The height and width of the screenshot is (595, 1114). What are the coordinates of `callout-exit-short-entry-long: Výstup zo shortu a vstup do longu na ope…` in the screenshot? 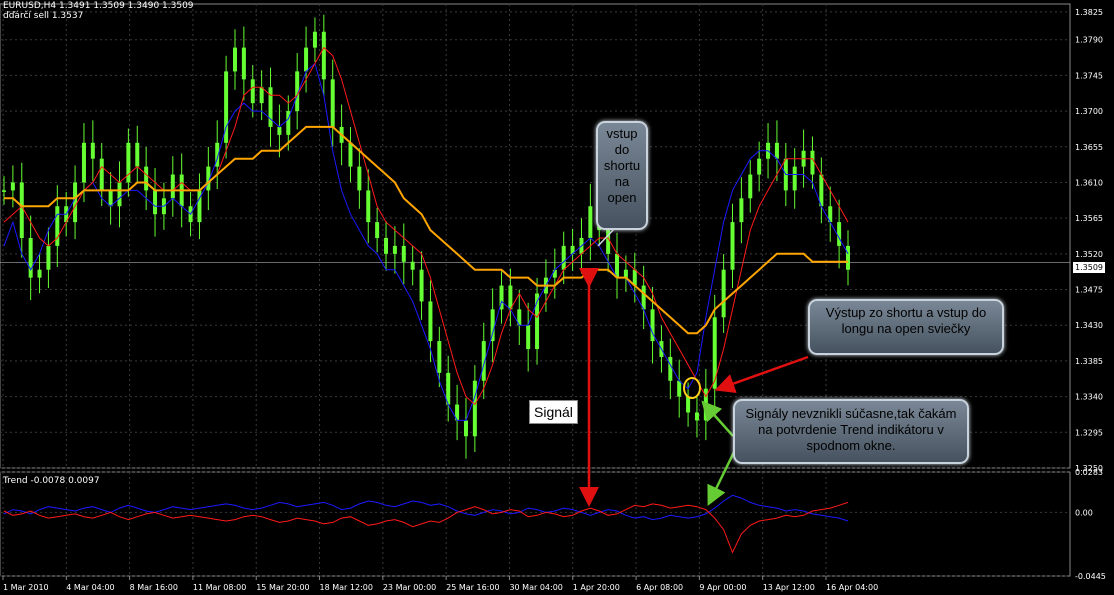 It's located at (906, 327).